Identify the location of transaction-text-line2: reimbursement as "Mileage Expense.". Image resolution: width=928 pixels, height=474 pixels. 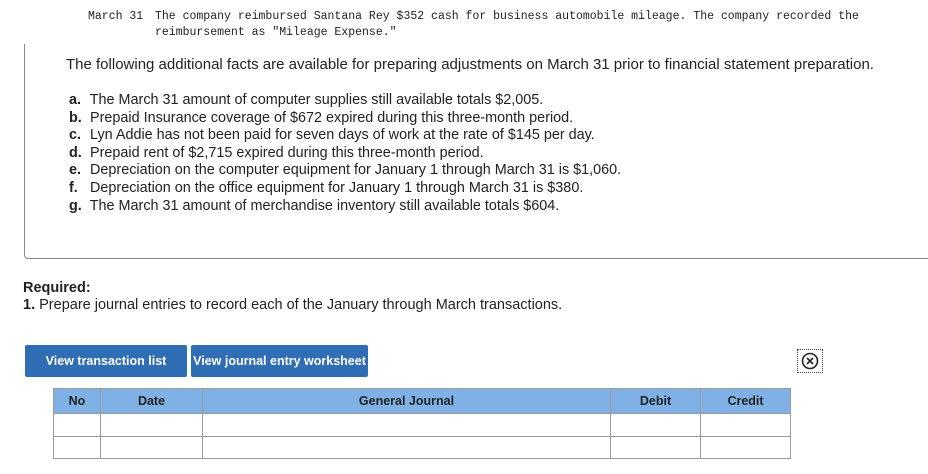
(276, 32).